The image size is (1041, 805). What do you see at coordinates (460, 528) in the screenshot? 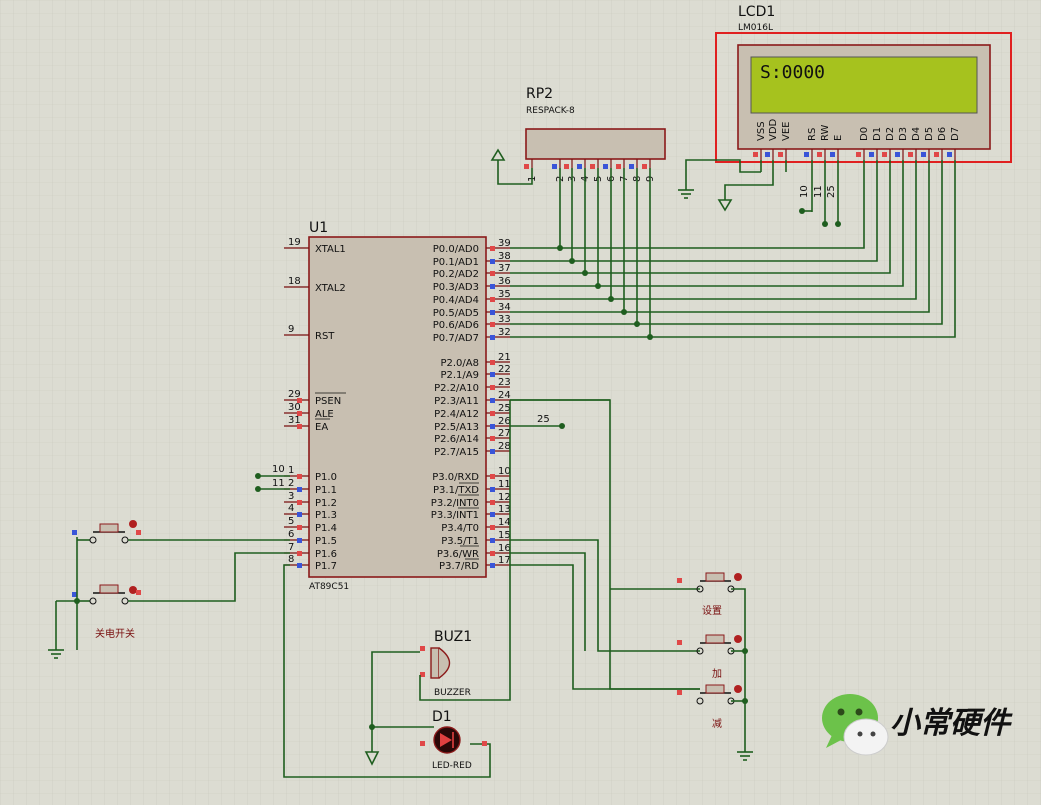
I see `u1-right-pin-name-14: P3.4/T0` at bounding box center [460, 528].